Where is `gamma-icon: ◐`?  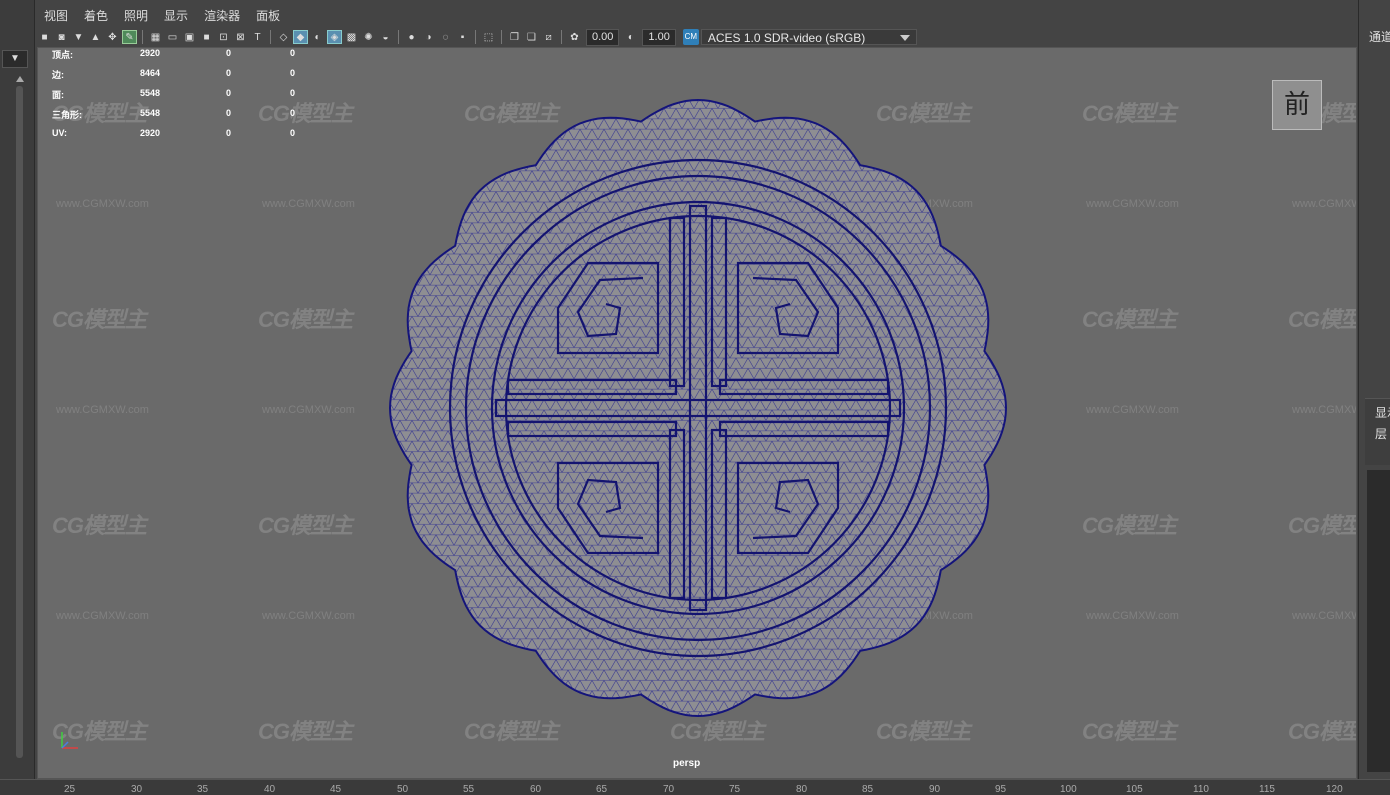 gamma-icon: ◐ is located at coordinates (630, 37).